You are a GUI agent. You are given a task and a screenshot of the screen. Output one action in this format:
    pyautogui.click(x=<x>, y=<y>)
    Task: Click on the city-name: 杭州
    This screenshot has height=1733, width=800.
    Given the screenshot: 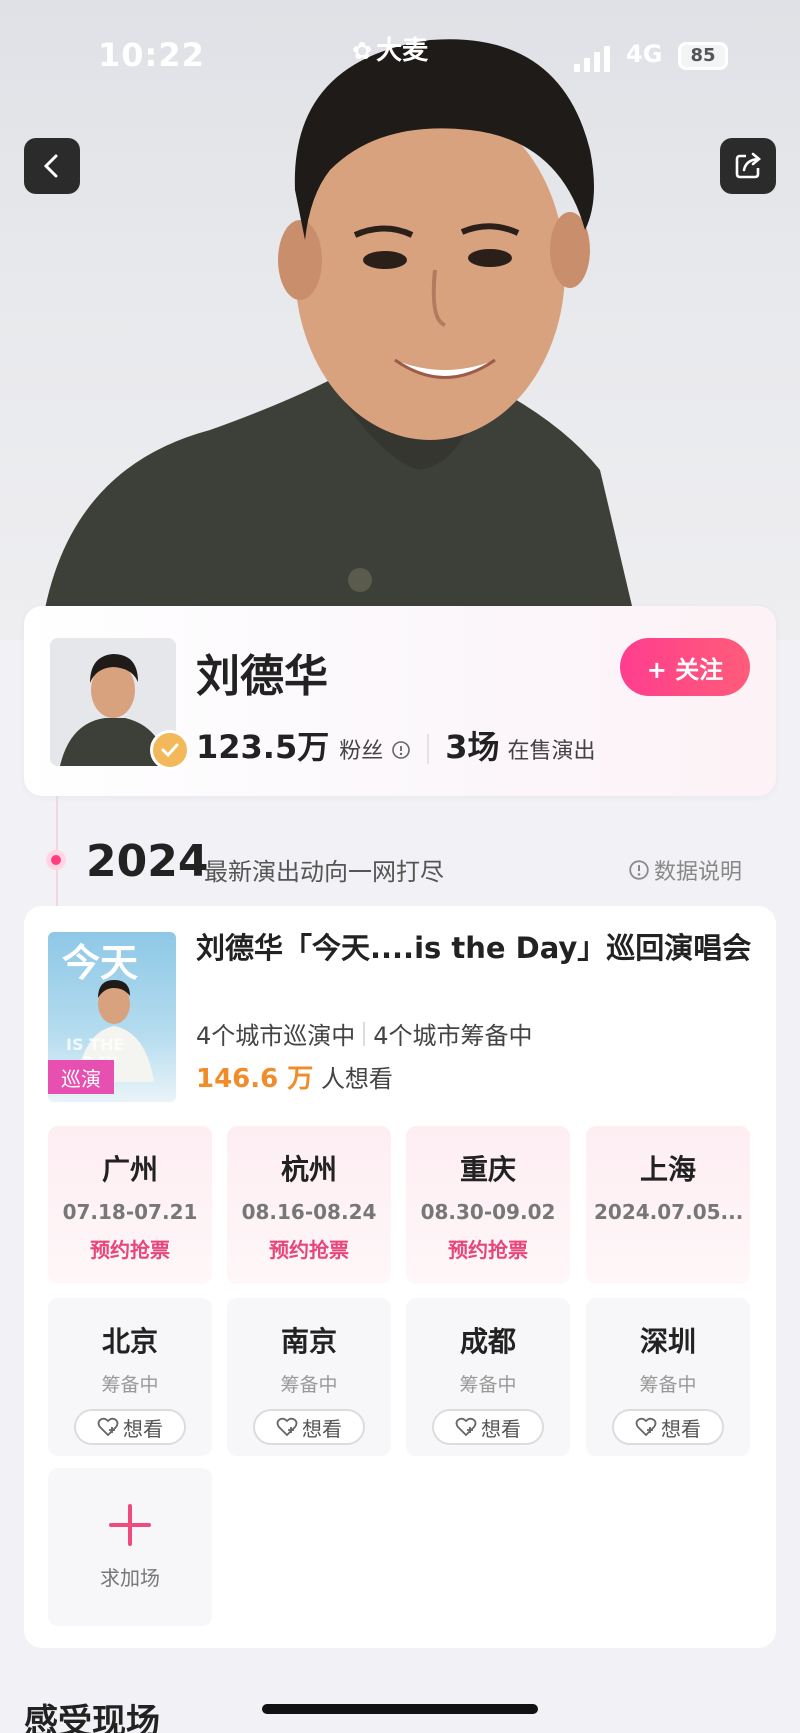 What is the action you would take?
    pyautogui.click(x=308, y=1169)
    